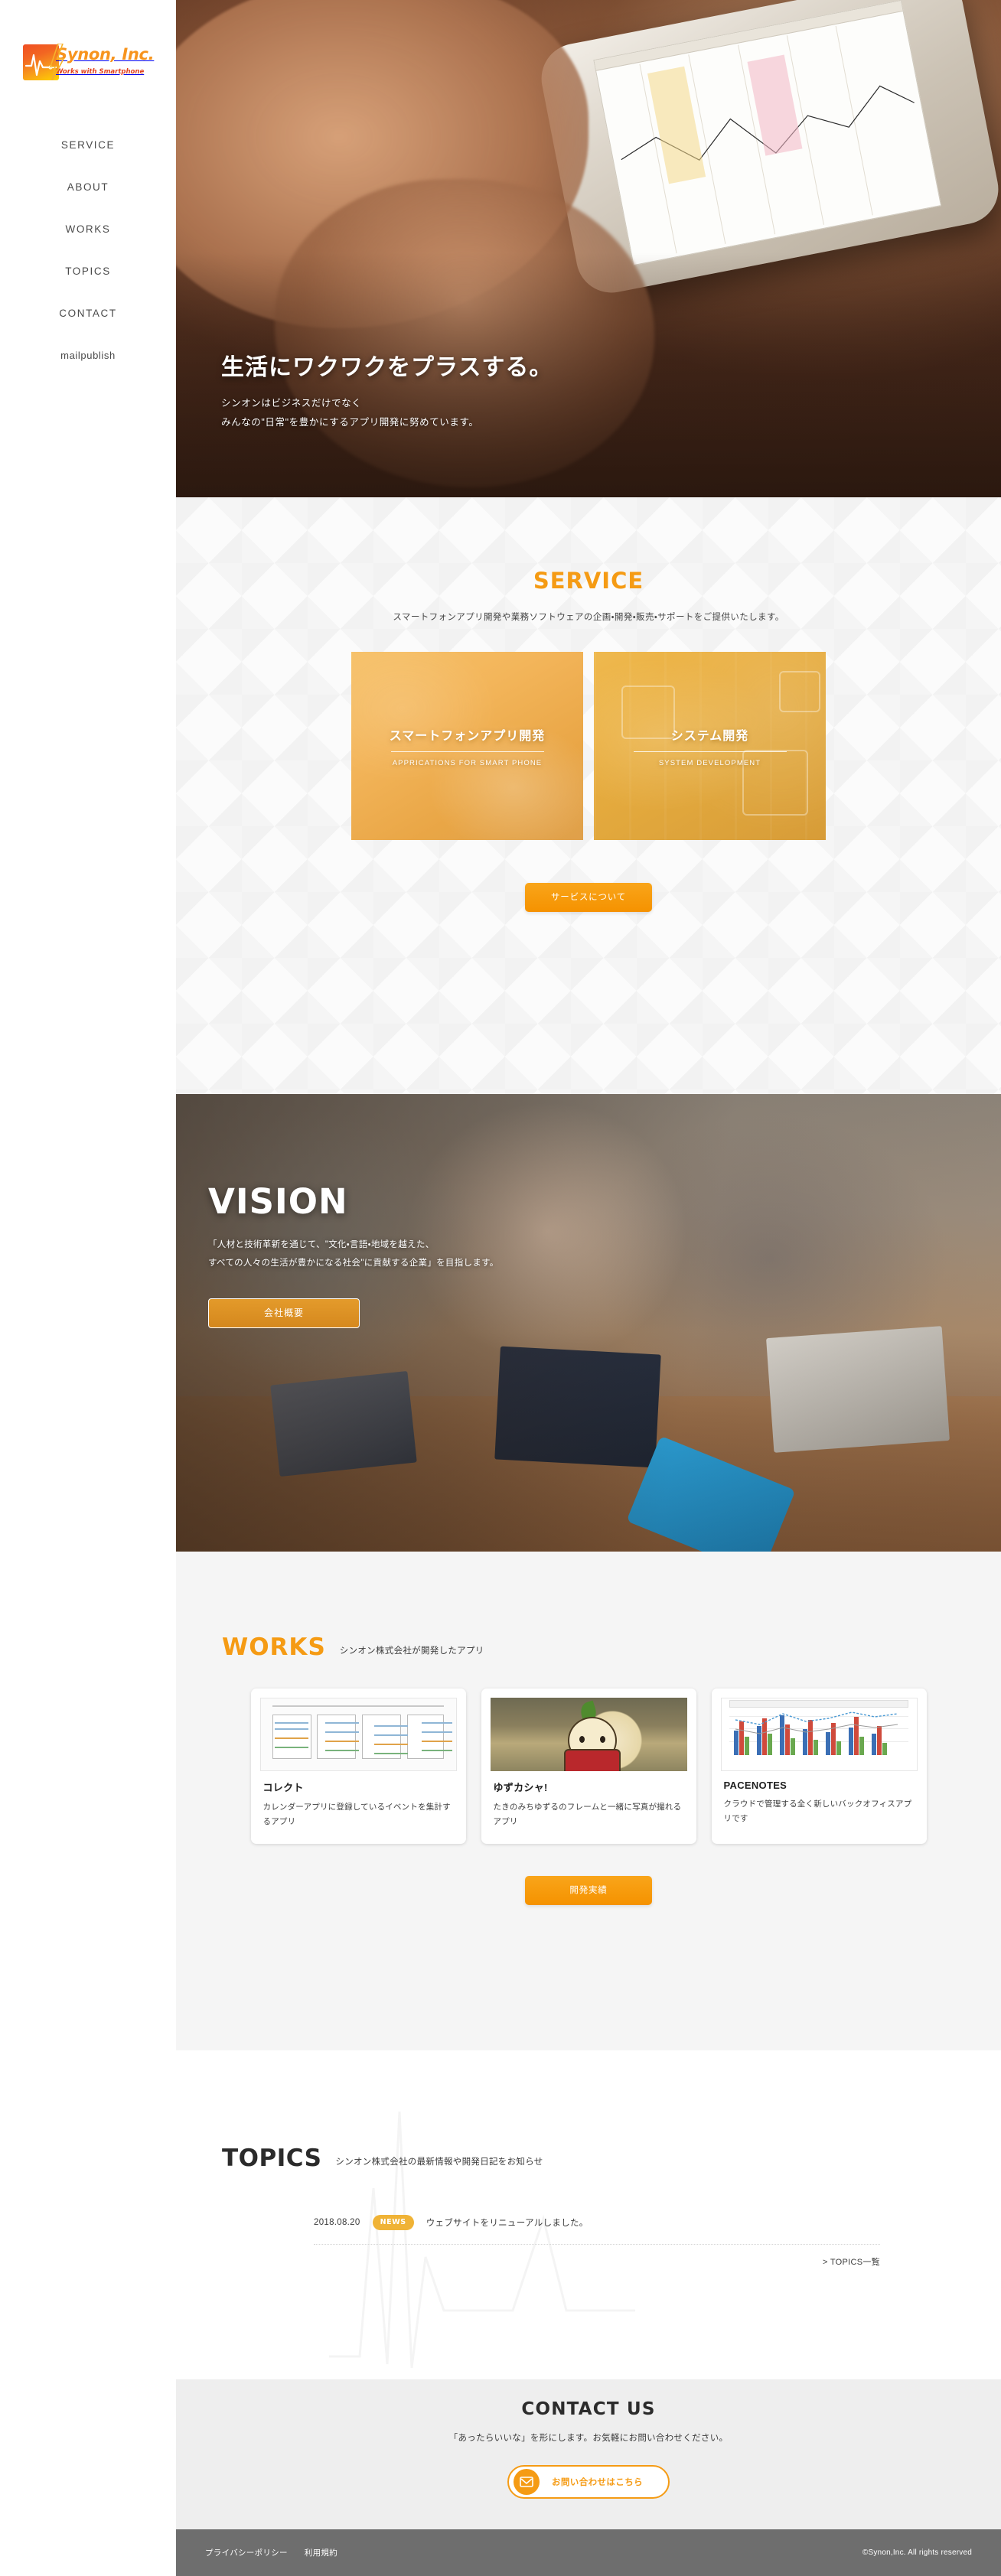 The image size is (1001, 2576). Describe the element at coordinates (709, 736) in the screenshot. I see `service-card-title: システム開発` at that location.